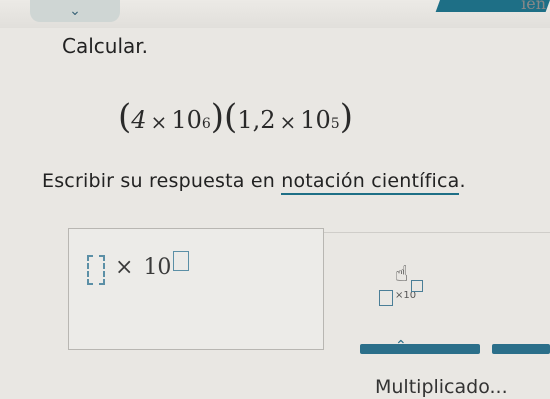  What do you see at coordinates (346, 117) in the screenshot?
I see `close-paren-2: )` at bounding box center [346, 117].